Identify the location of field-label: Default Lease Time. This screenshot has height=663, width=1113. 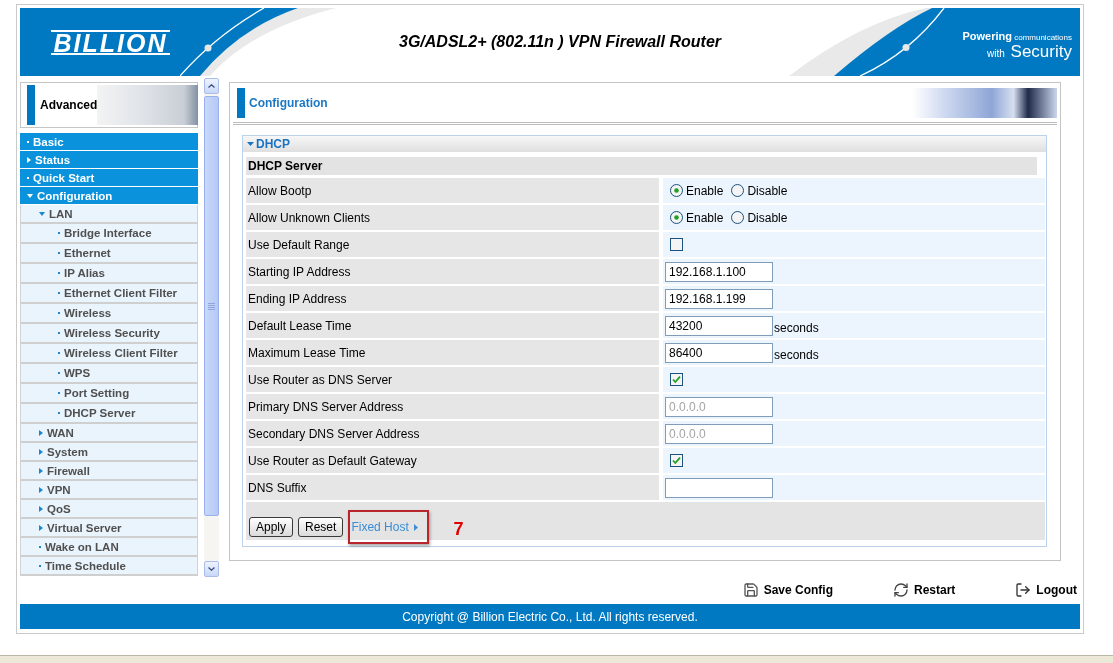
(452, 325).